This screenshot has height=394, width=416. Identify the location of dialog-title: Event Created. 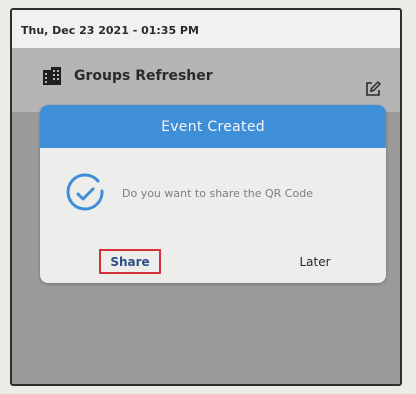
(213, 126).